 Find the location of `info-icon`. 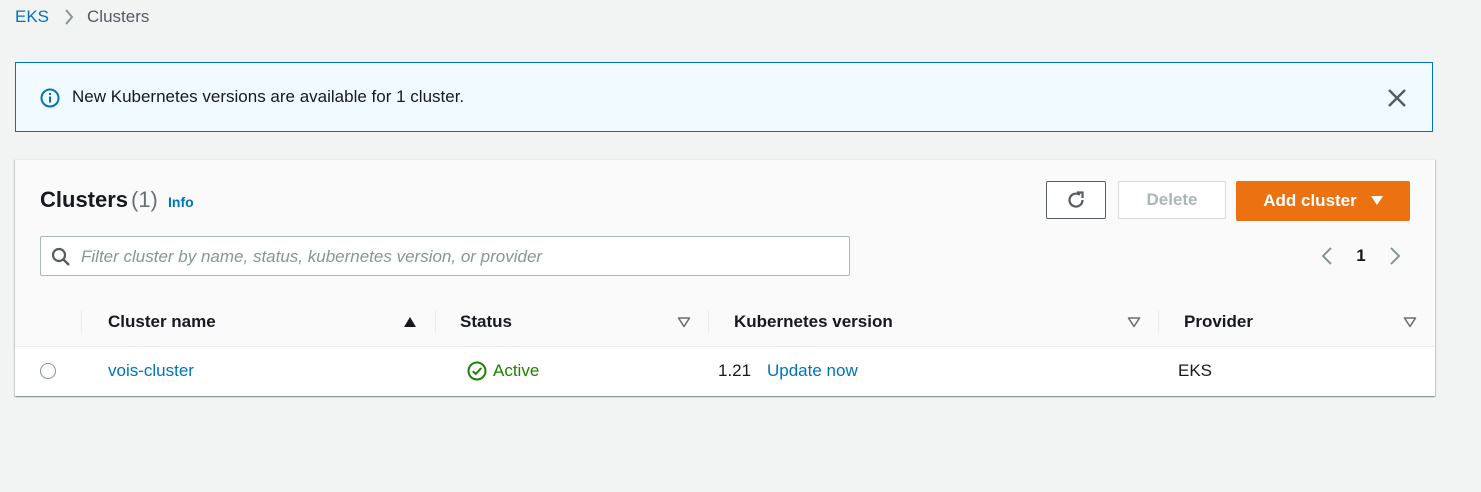

info-icon is located at coordinates (50, 98).